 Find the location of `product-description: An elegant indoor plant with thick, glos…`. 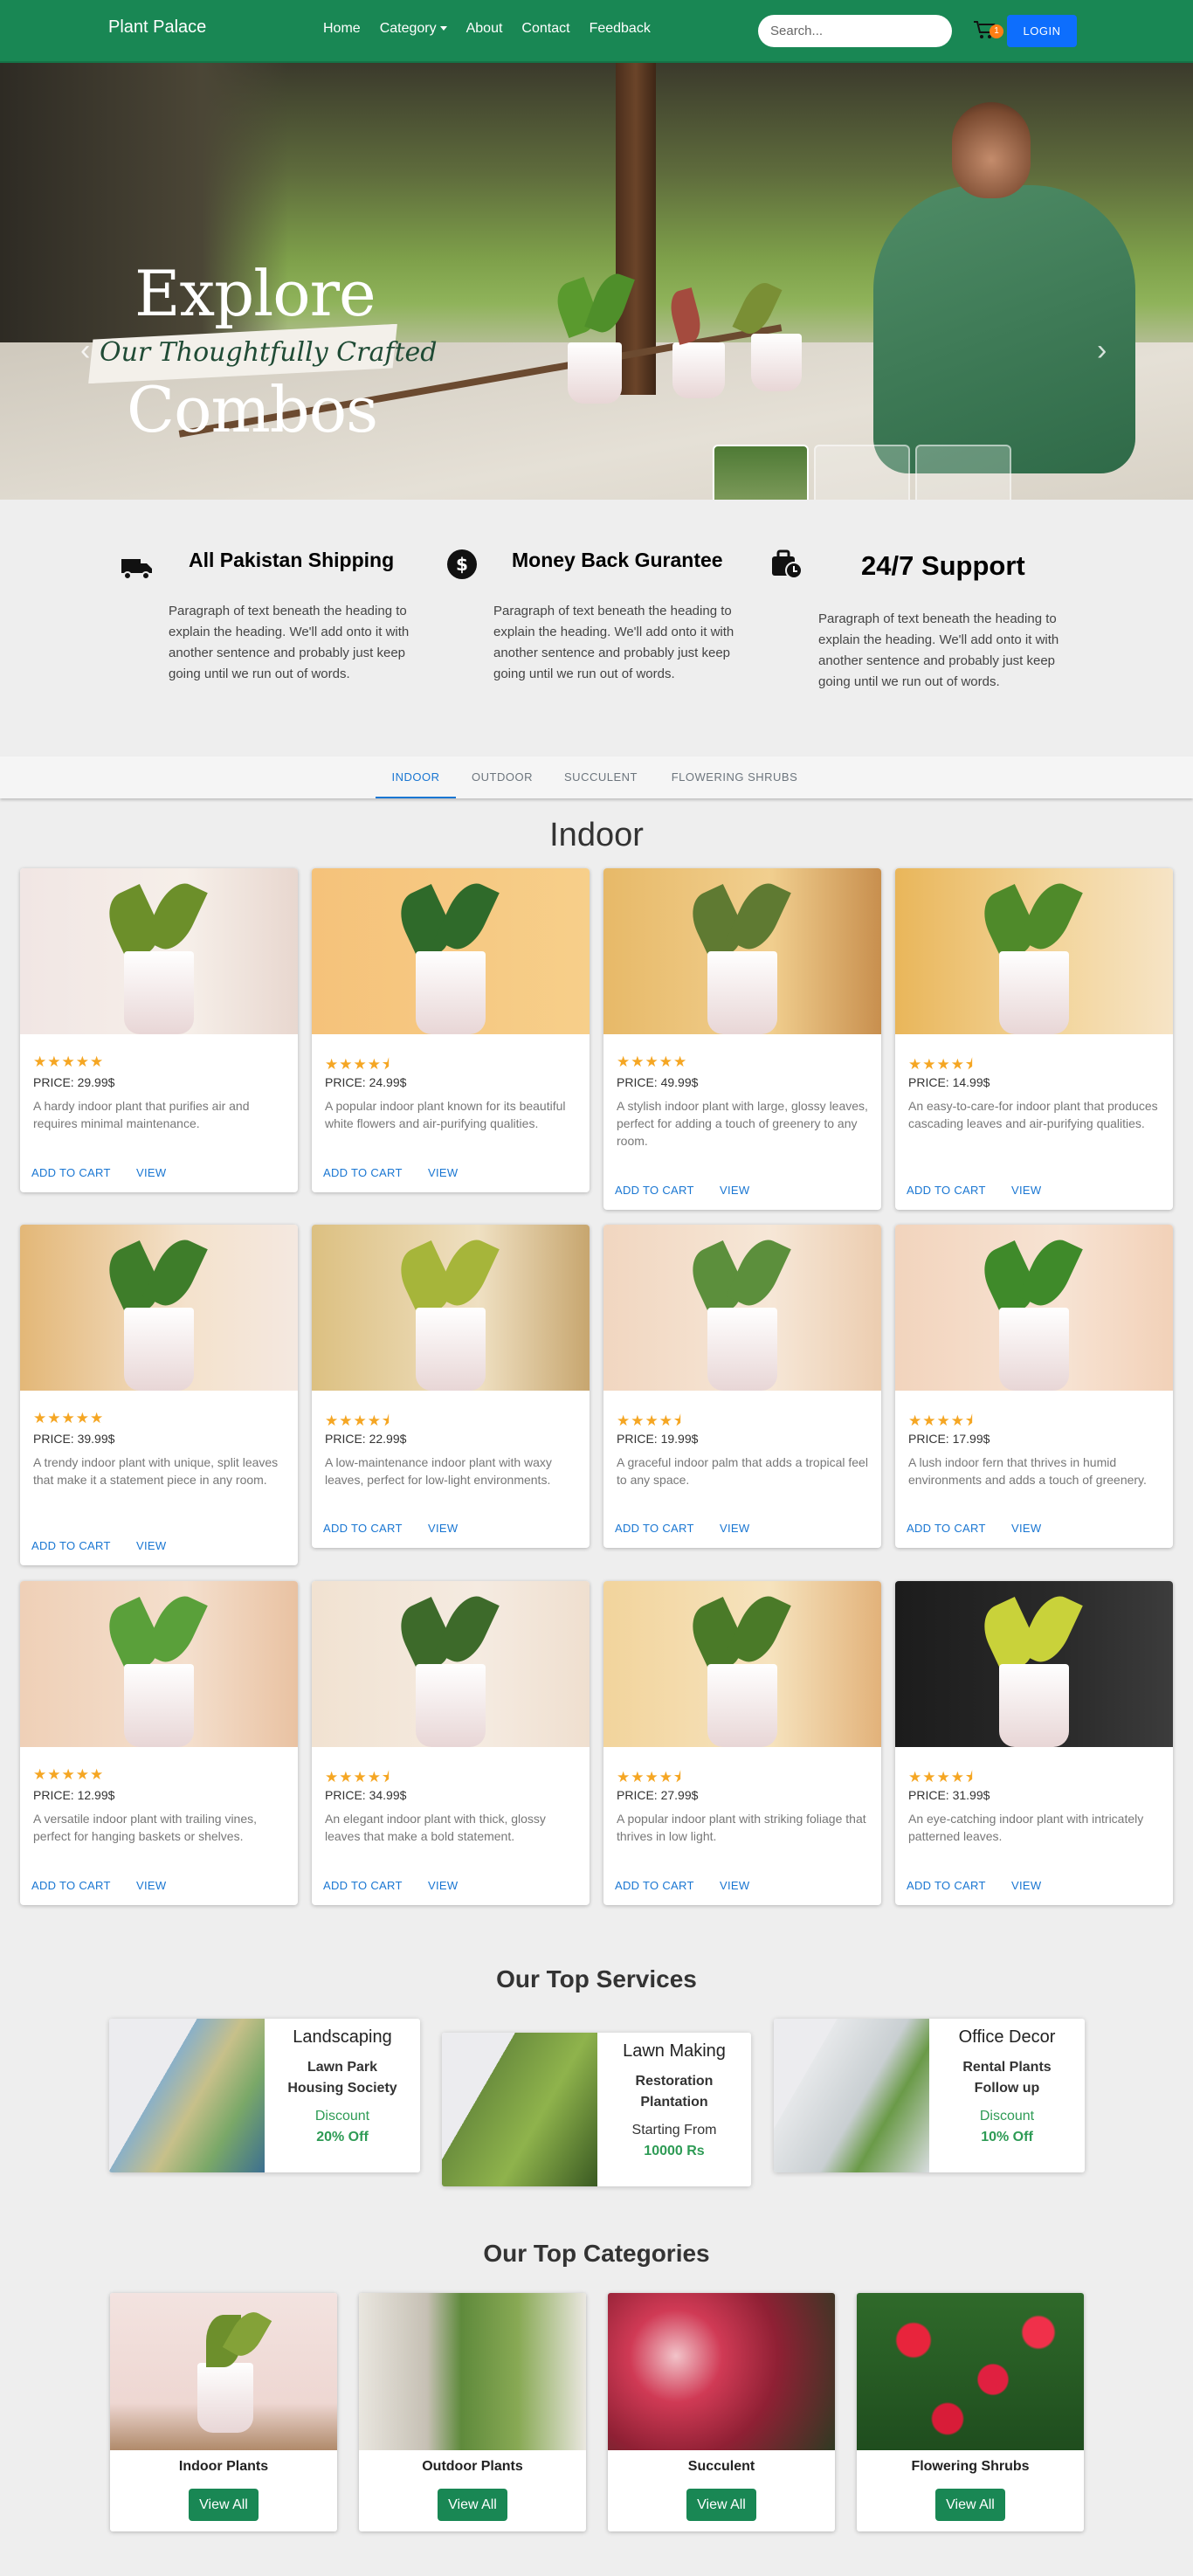

product-description: An elegant indoor plant with thick, glos… is located at coordinates (435, 1827).